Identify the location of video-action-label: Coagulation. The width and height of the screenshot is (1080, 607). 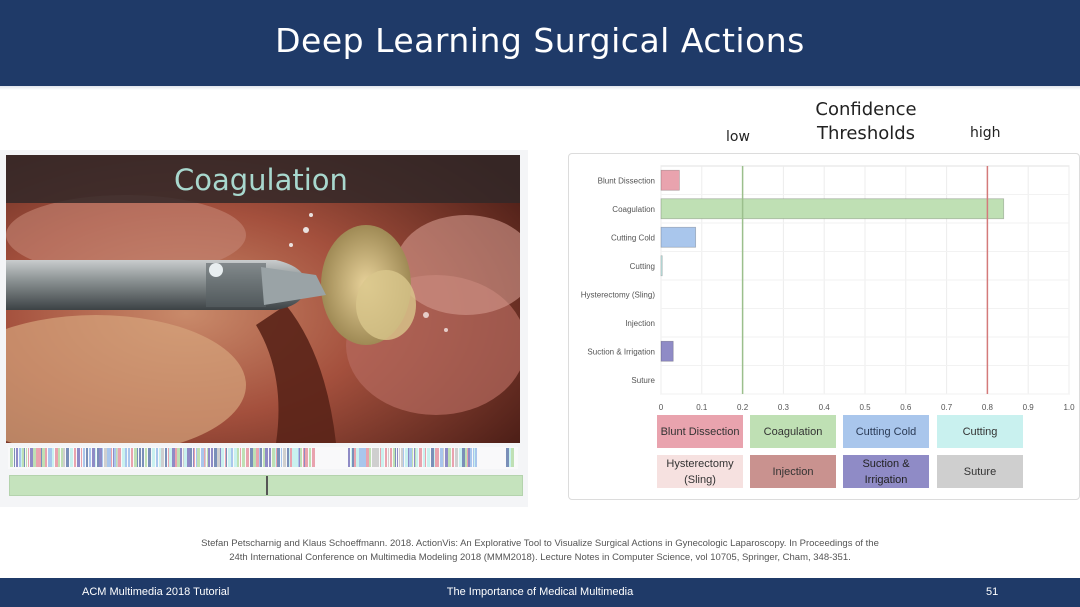
(261, 180).